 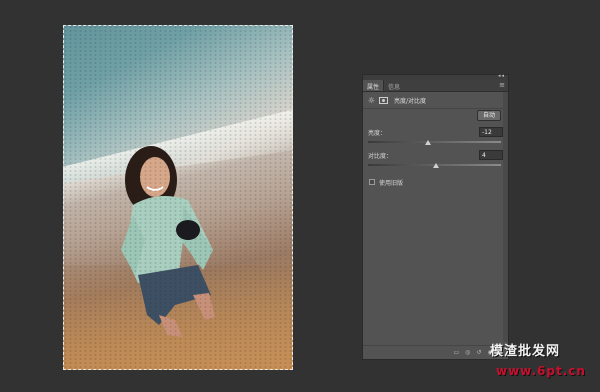 I want to click on reset-icon: ↺, so click(x=478, y=353).